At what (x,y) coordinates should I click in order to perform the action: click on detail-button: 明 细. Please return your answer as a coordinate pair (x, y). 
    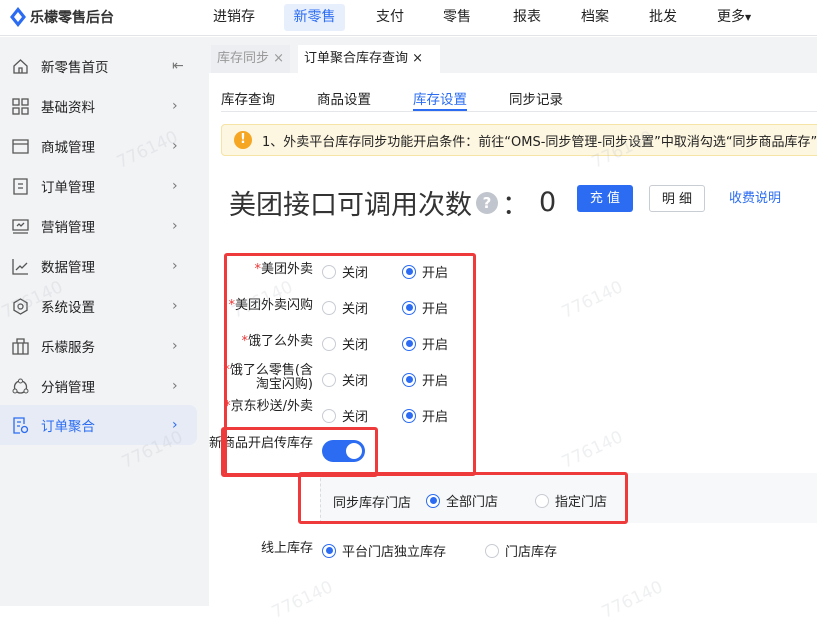
    Looking at the image, I should click on (677, 198).